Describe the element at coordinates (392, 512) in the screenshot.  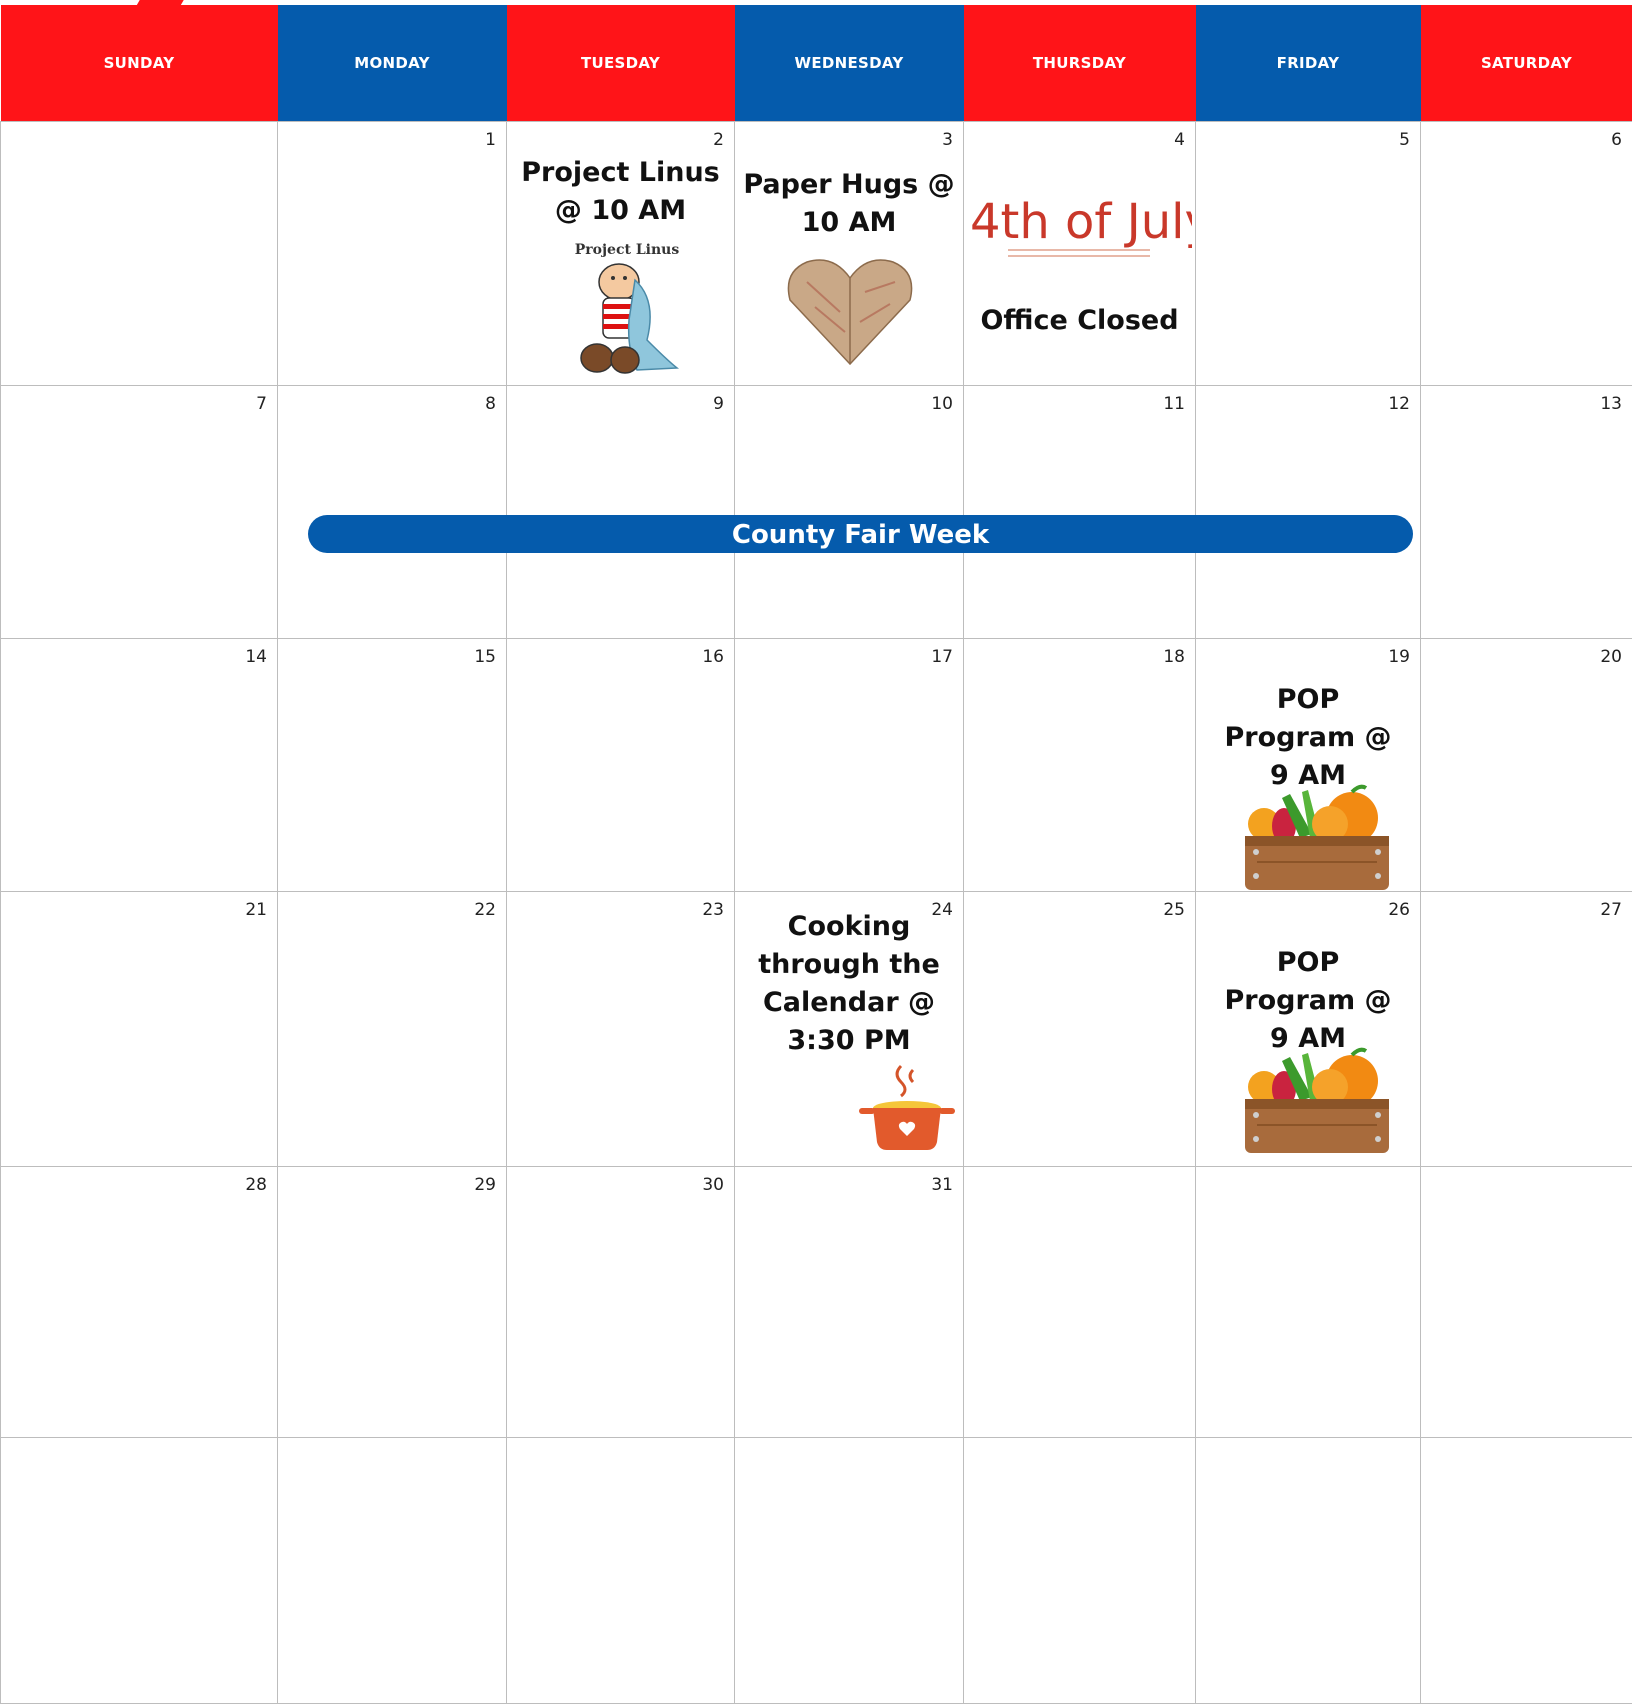
I see `day-cell-8: 8` at that location.